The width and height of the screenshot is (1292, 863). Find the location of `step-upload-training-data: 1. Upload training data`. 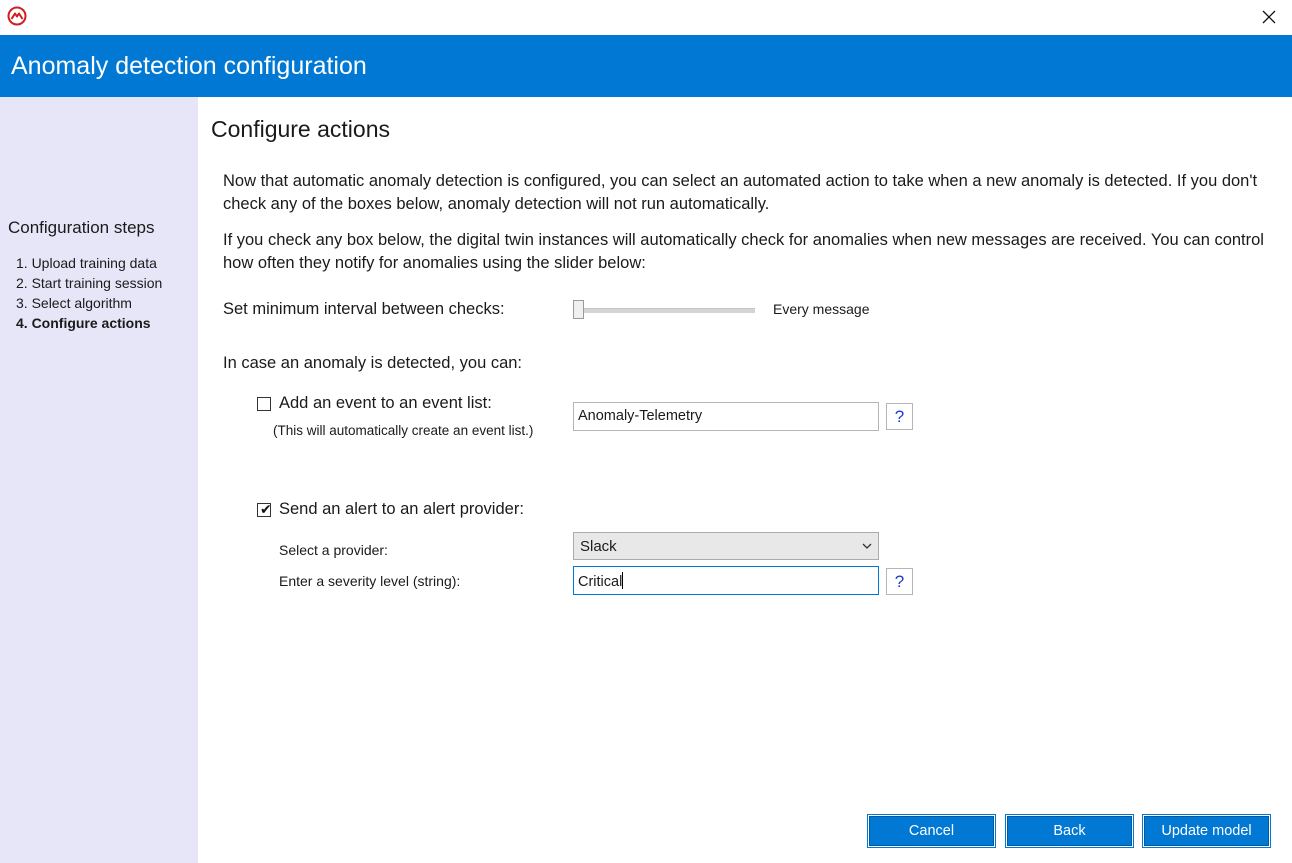

step-upload-training-data: 1. Upload training data is located at coordinates (86, 263).